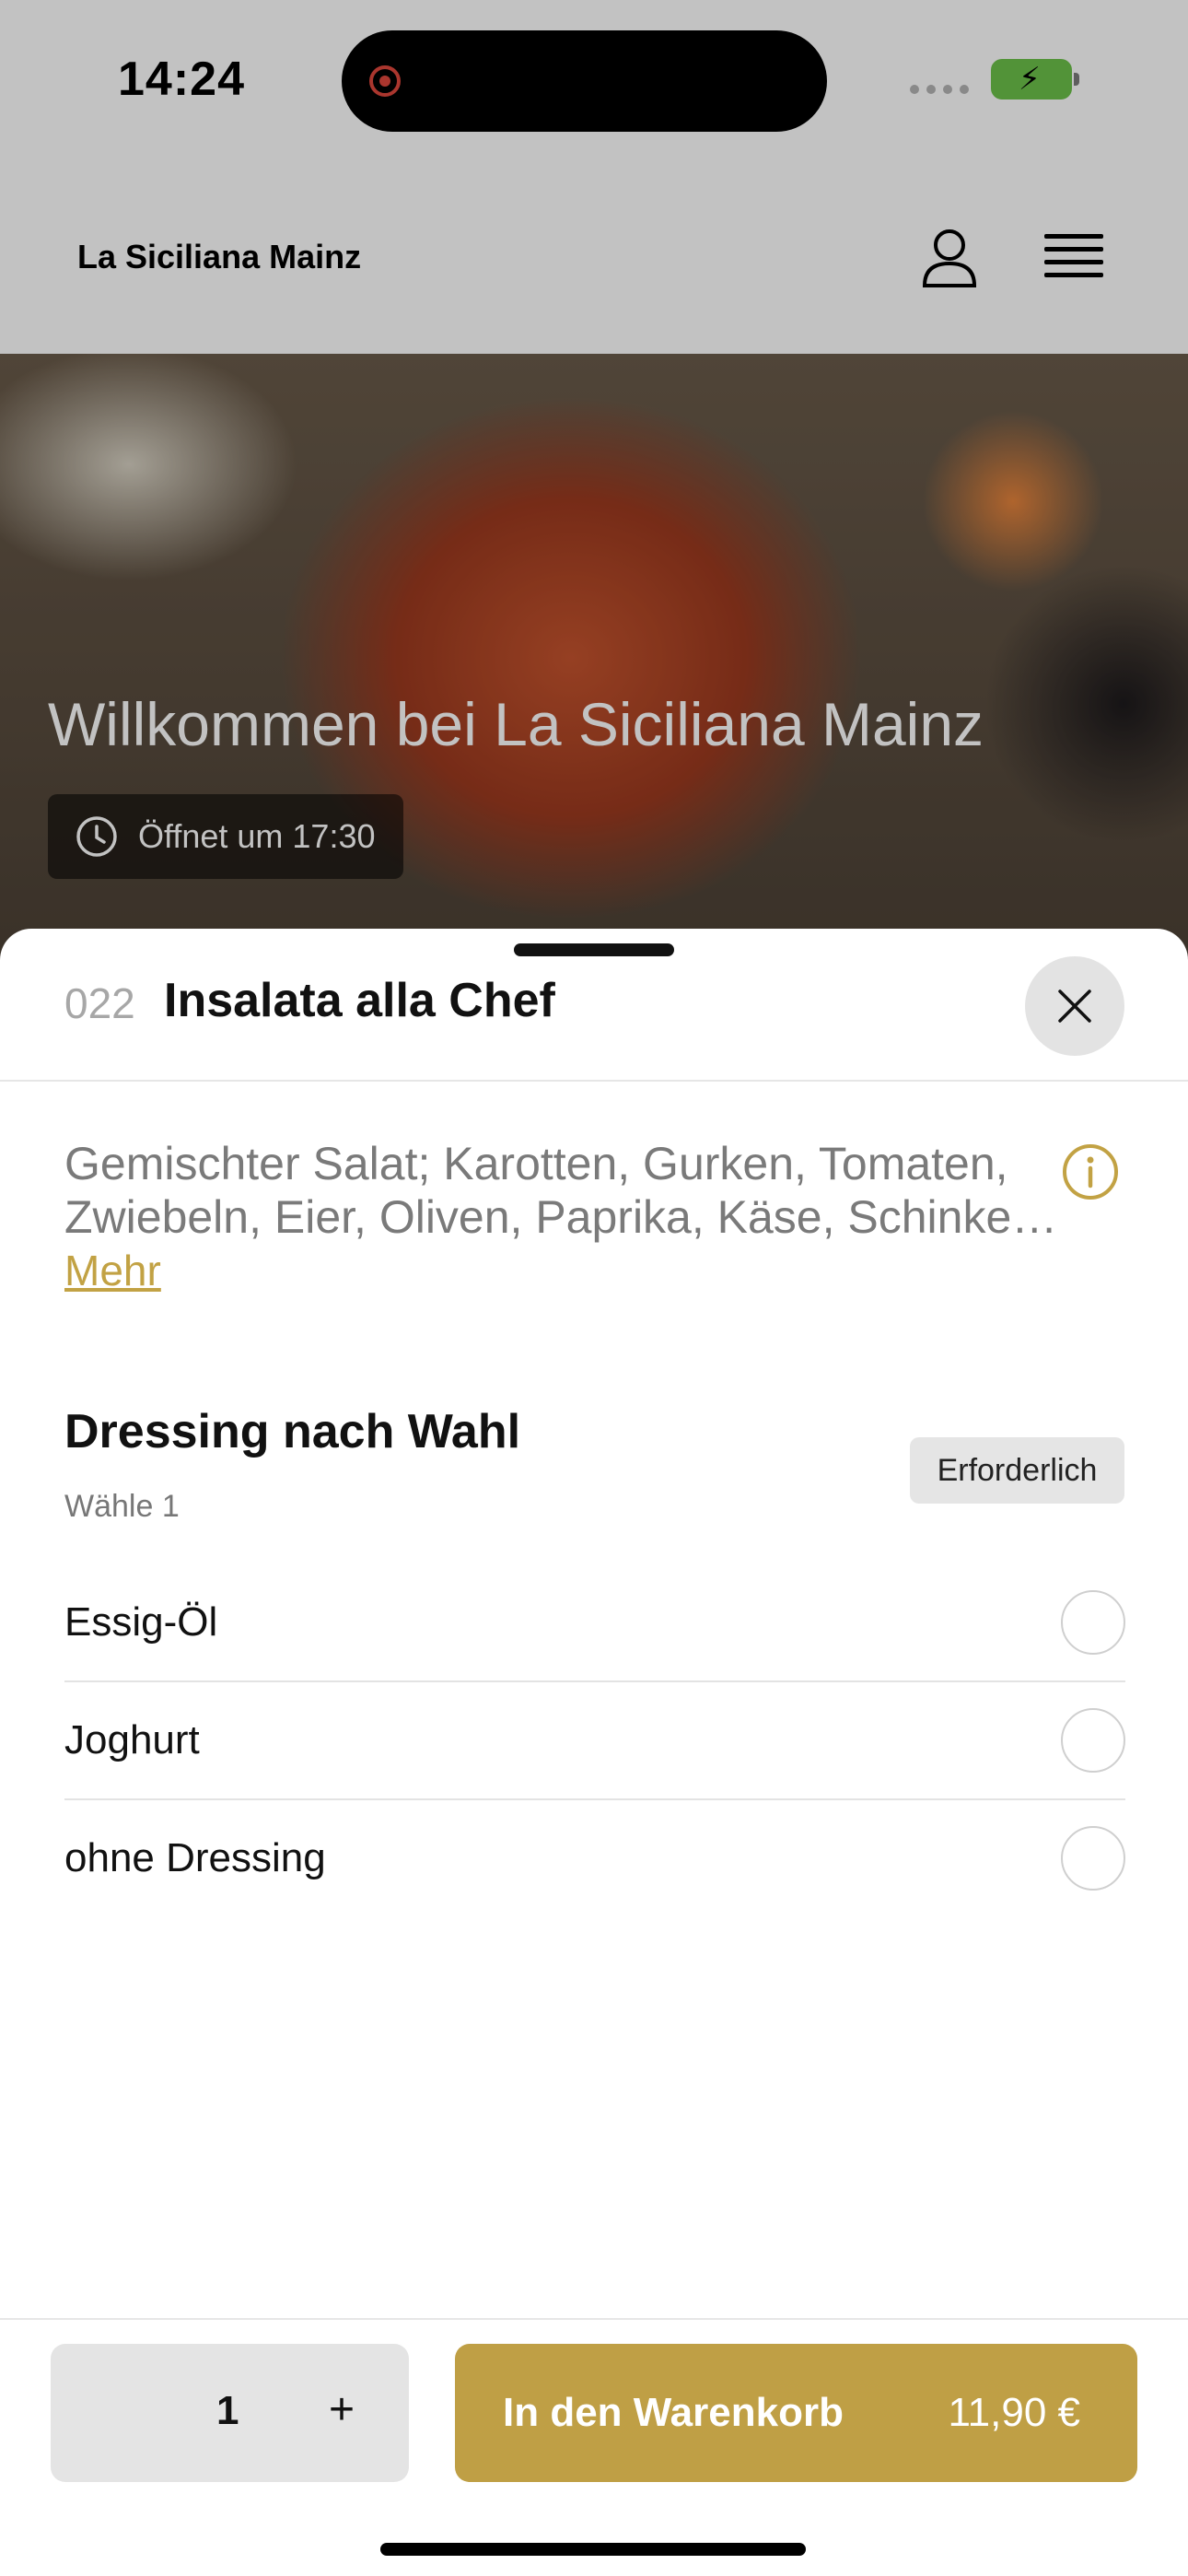  I want to click on close-icon, so click(1074, 1006).